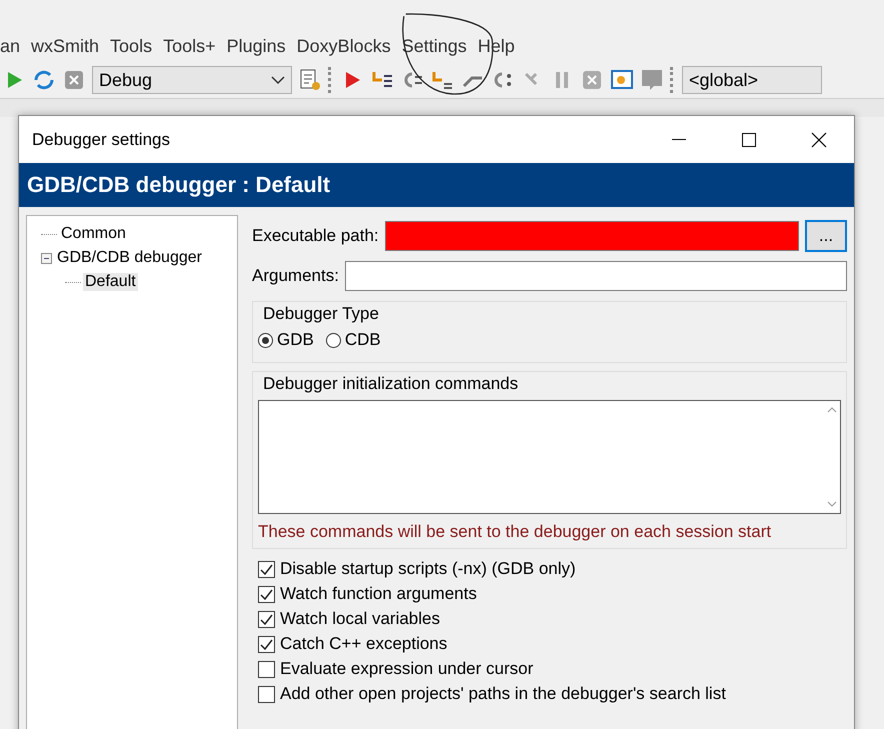  Describe the element at coordinates (378, 594) in the screenshot. I see `checkbox-label: Watch function arguments` at that location.